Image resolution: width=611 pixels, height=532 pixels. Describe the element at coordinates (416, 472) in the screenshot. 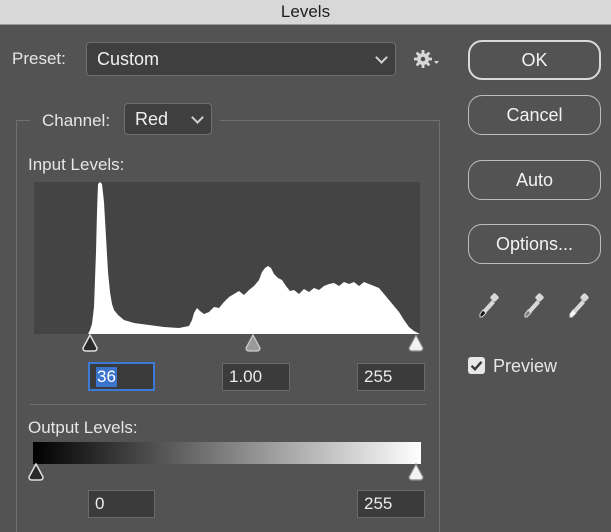

I see `output-white-slider` at that location.